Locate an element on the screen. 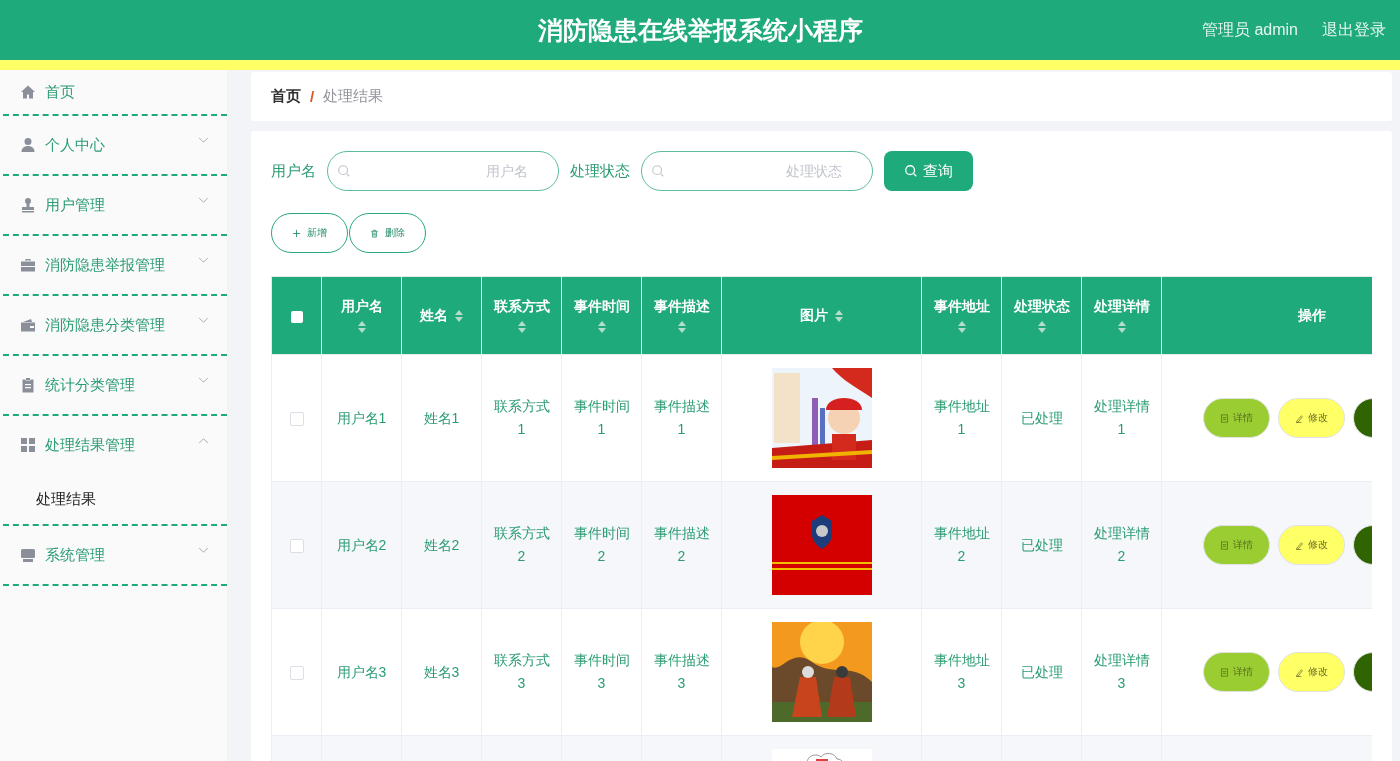 This screenshot has width=1400, height=761. menu-item: 系统管理 is located at coordinates (115, 556).